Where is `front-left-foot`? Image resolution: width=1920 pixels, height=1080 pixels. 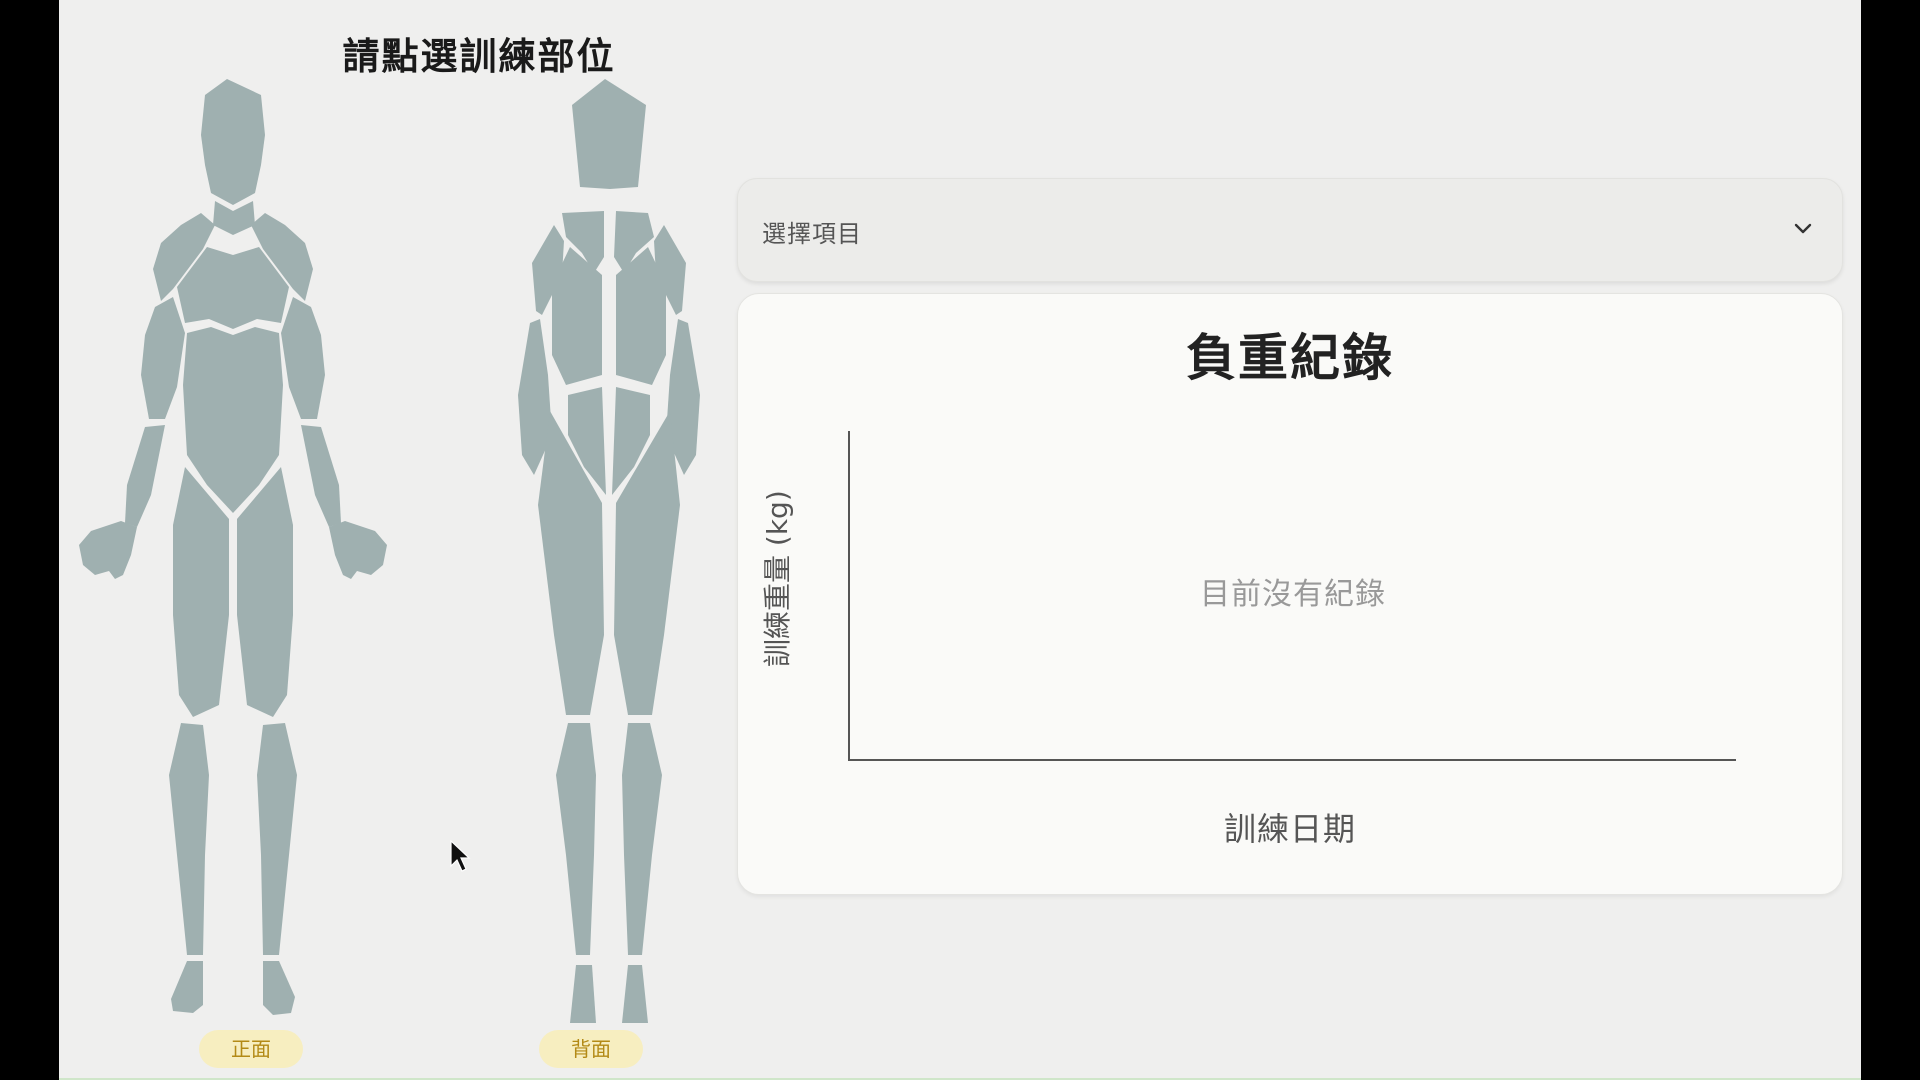 front-left-foot is located at coordinates (187, 987).